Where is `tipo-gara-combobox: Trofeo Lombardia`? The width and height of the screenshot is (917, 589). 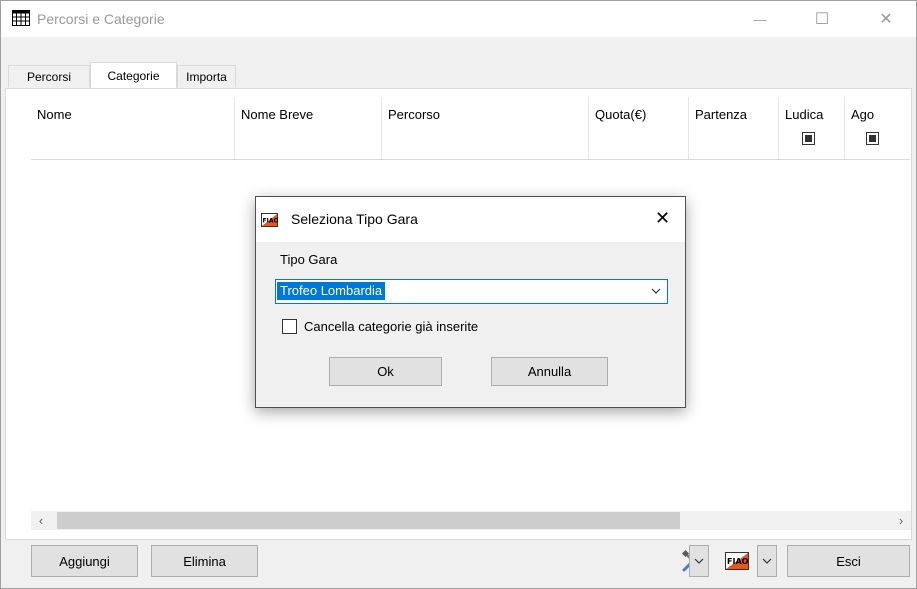
tipo-gara-combobox: Trofeo Lombardia is located at coordinates (471, 291).